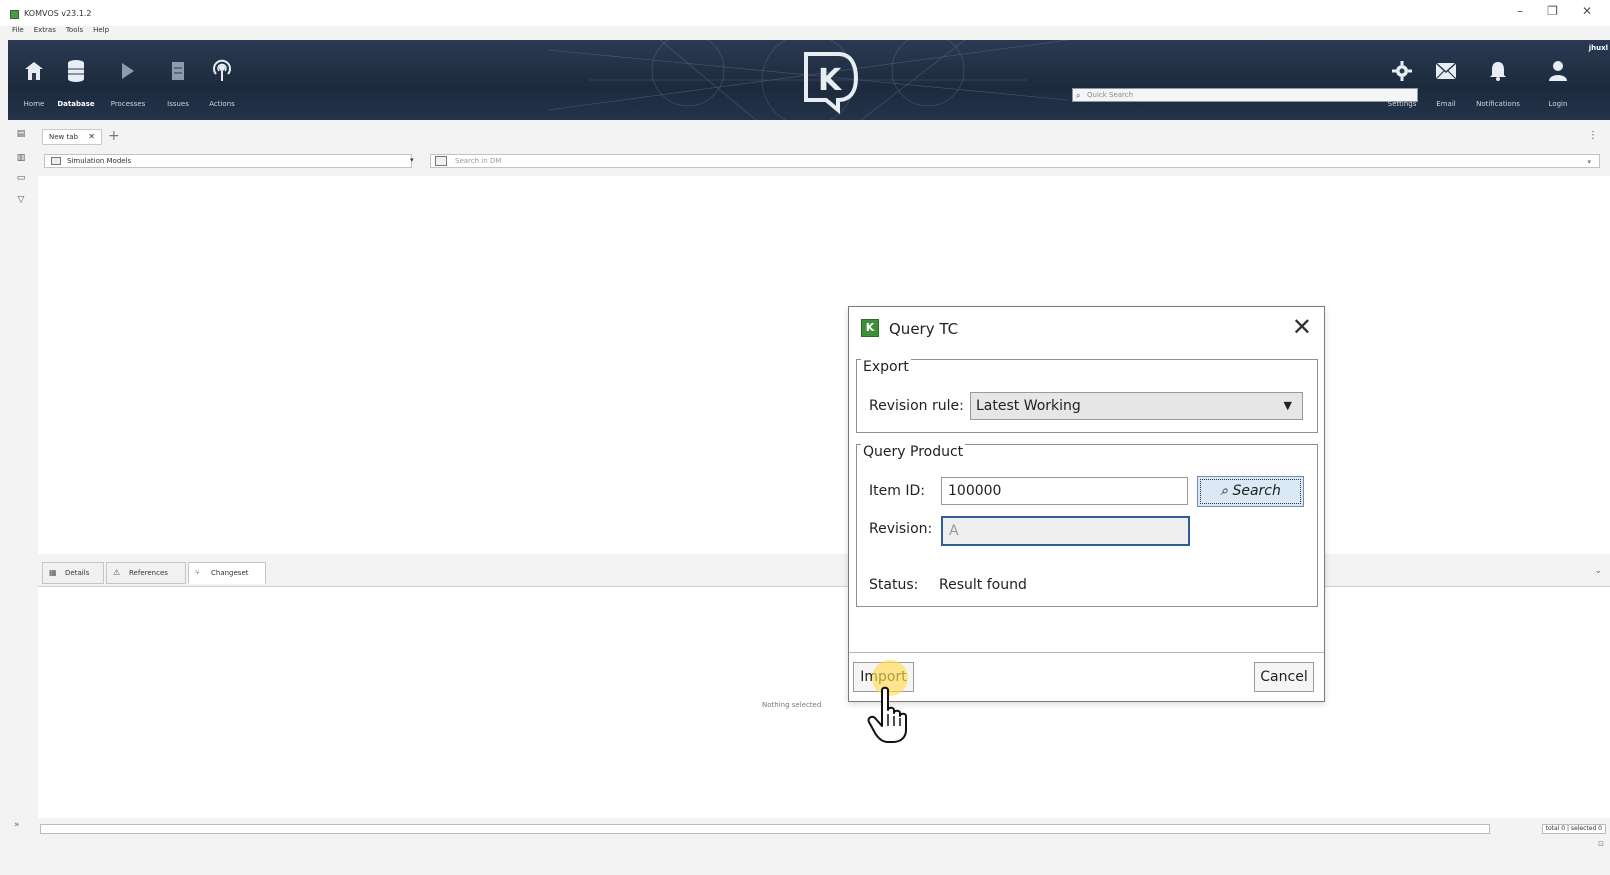 The height and width of the screenshot is (875, 1610). Describe the element at coordinates (91, 137) in the screenshot. I see `close-tab-icon: ✕` at that location.